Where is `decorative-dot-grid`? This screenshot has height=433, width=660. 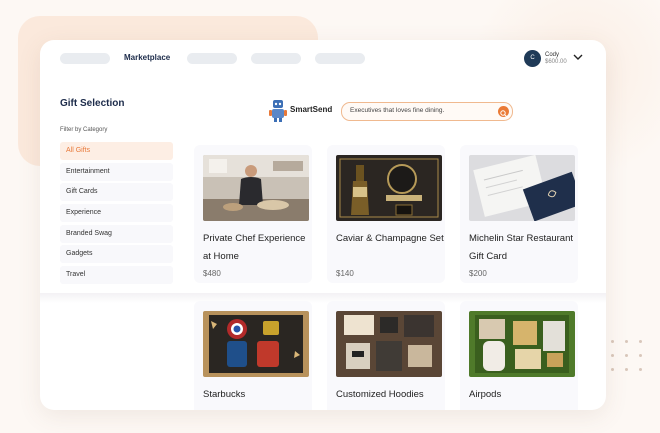 decorative-dot-grid is located at coordinates (631, 360).